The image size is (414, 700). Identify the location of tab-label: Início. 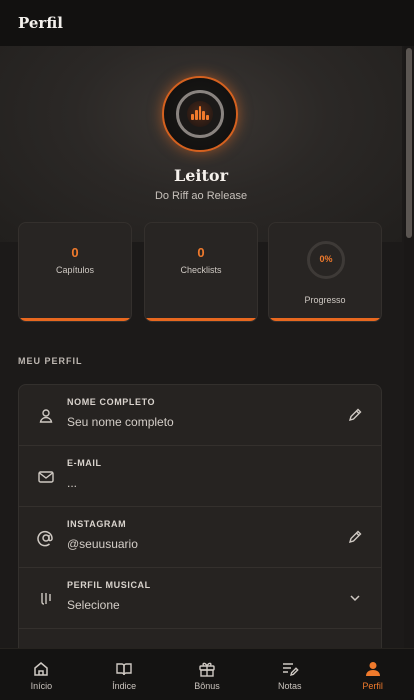
(41, 686).